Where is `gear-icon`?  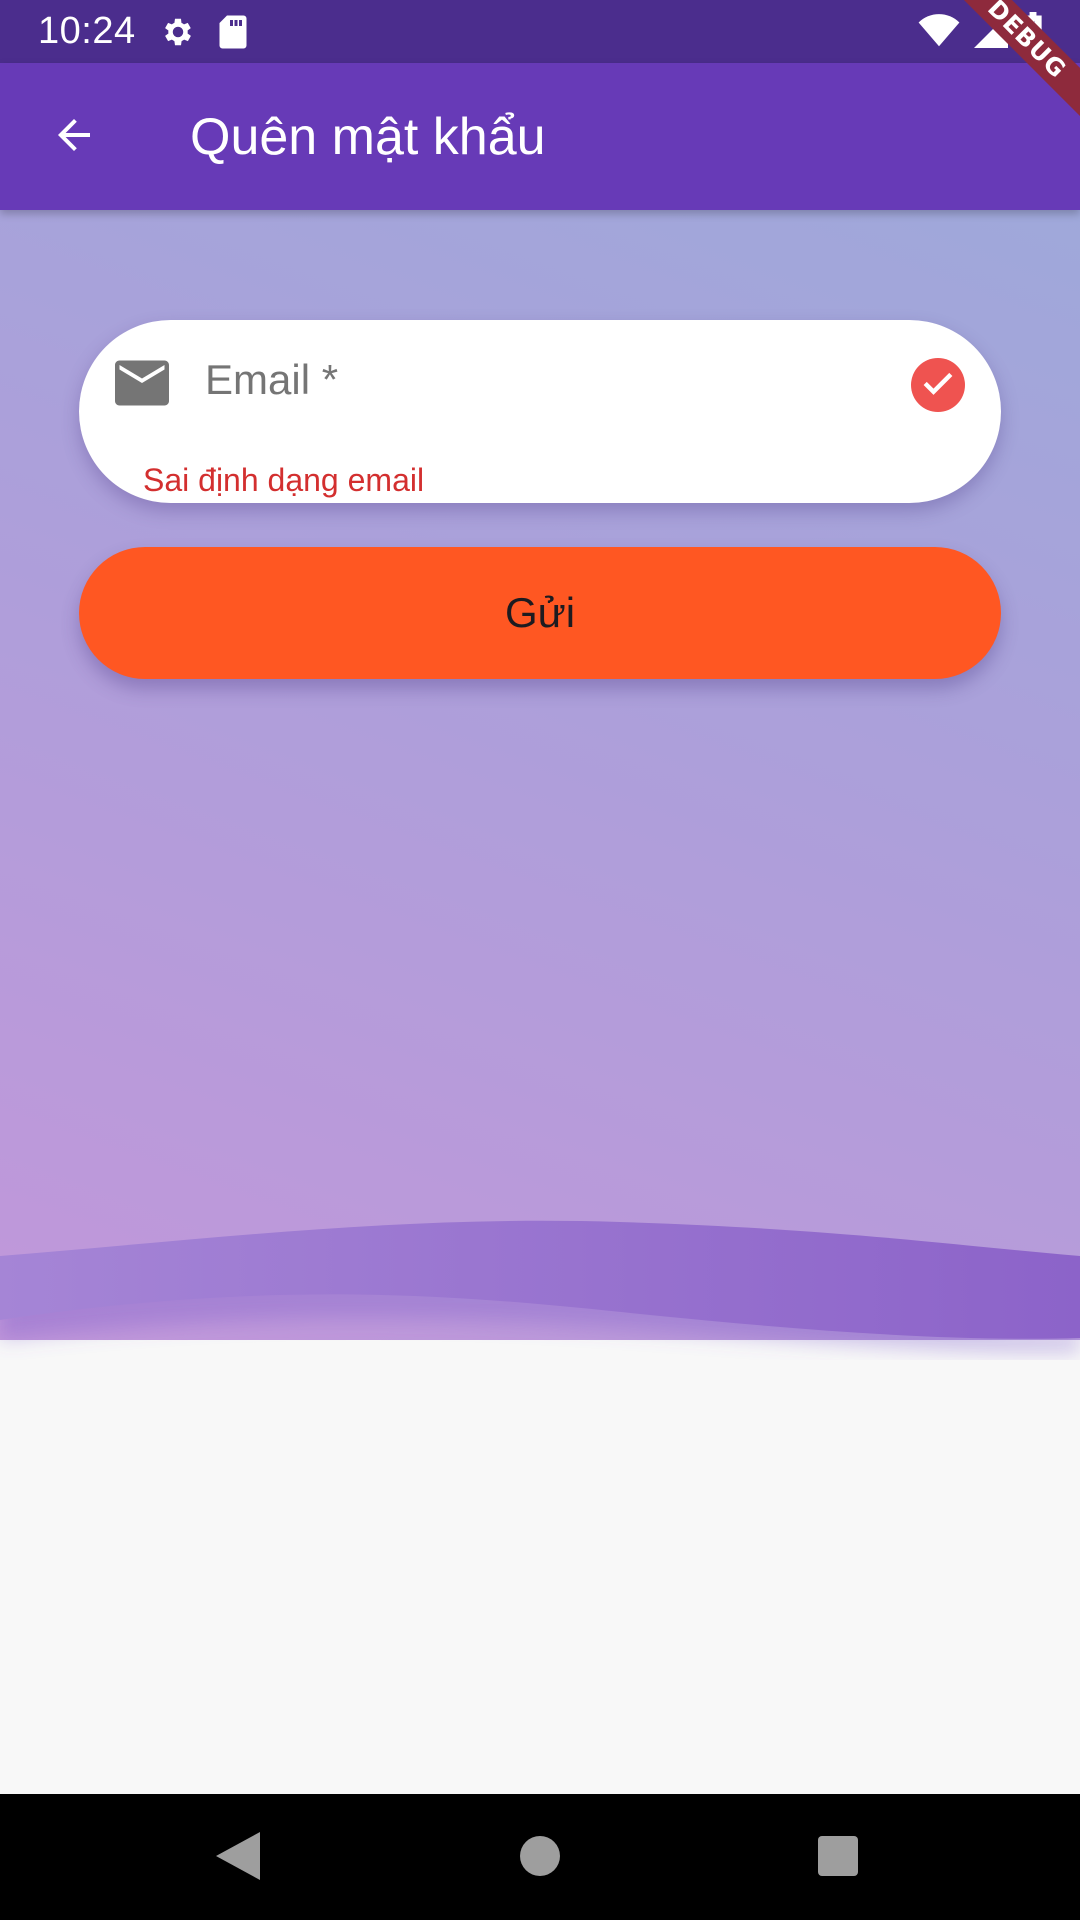 gear-icon is located at coordinates (178, 34).